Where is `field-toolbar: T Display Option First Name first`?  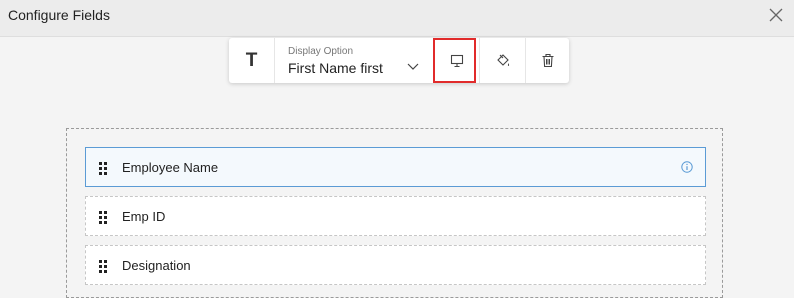 field-toolbar: T Display Option First Name first is located at coordinates (399, 60).